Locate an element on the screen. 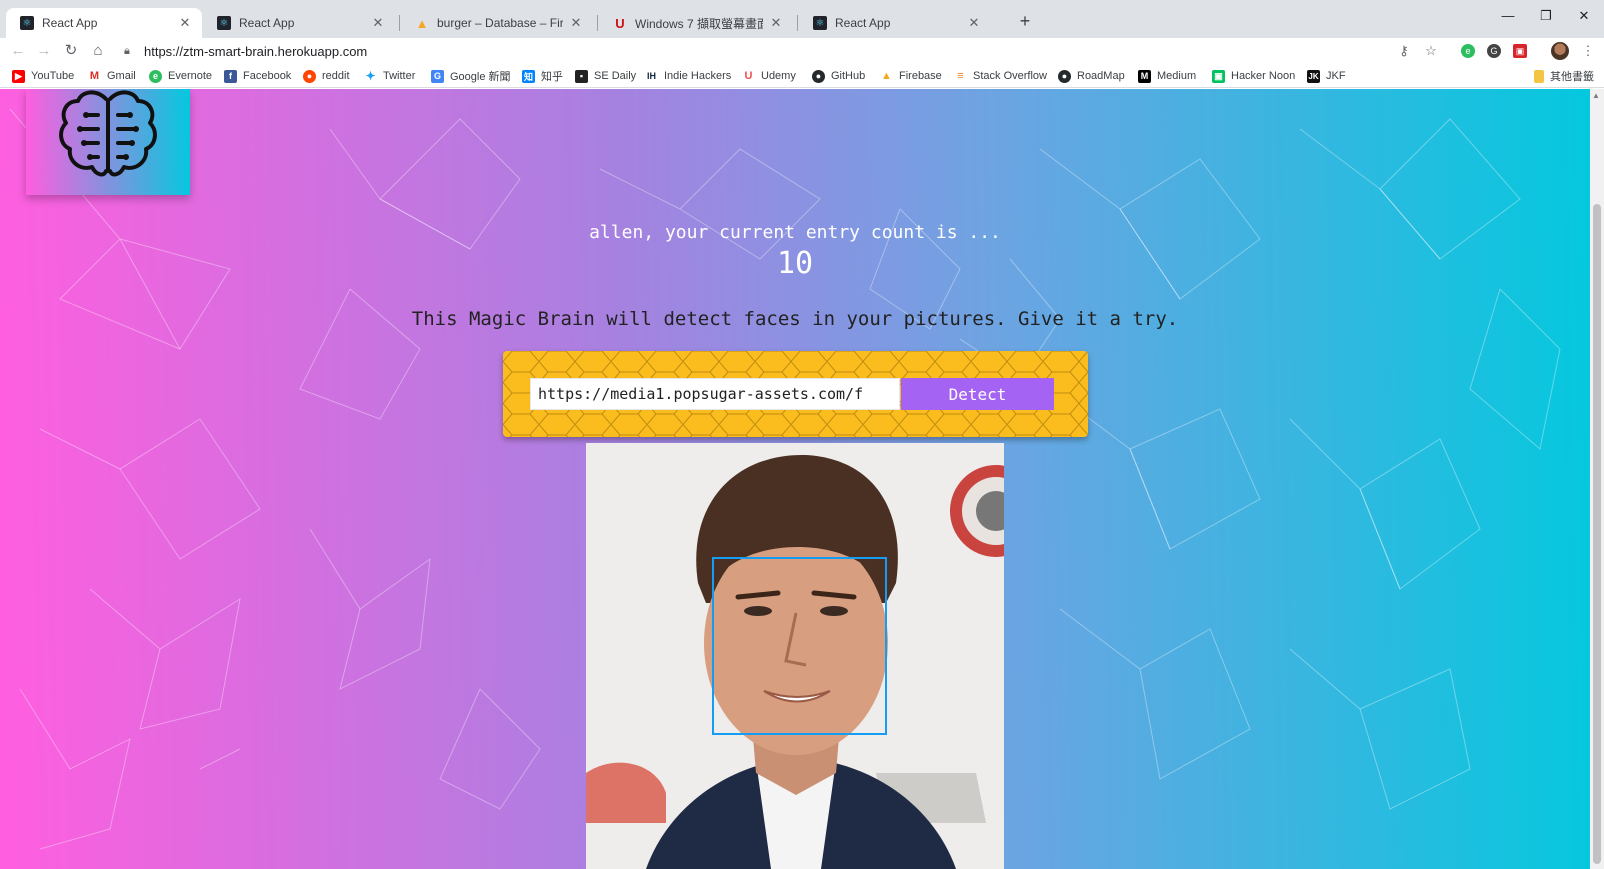 This screenshot has height=869, width=1604. tab-separator is located at coordinates (399, 23).